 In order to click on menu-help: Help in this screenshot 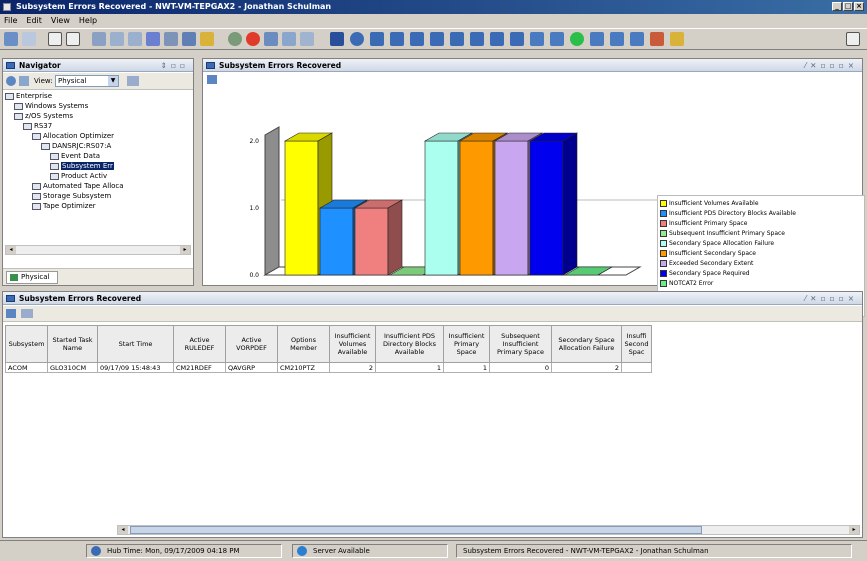, I will do `click(88, 21)`.